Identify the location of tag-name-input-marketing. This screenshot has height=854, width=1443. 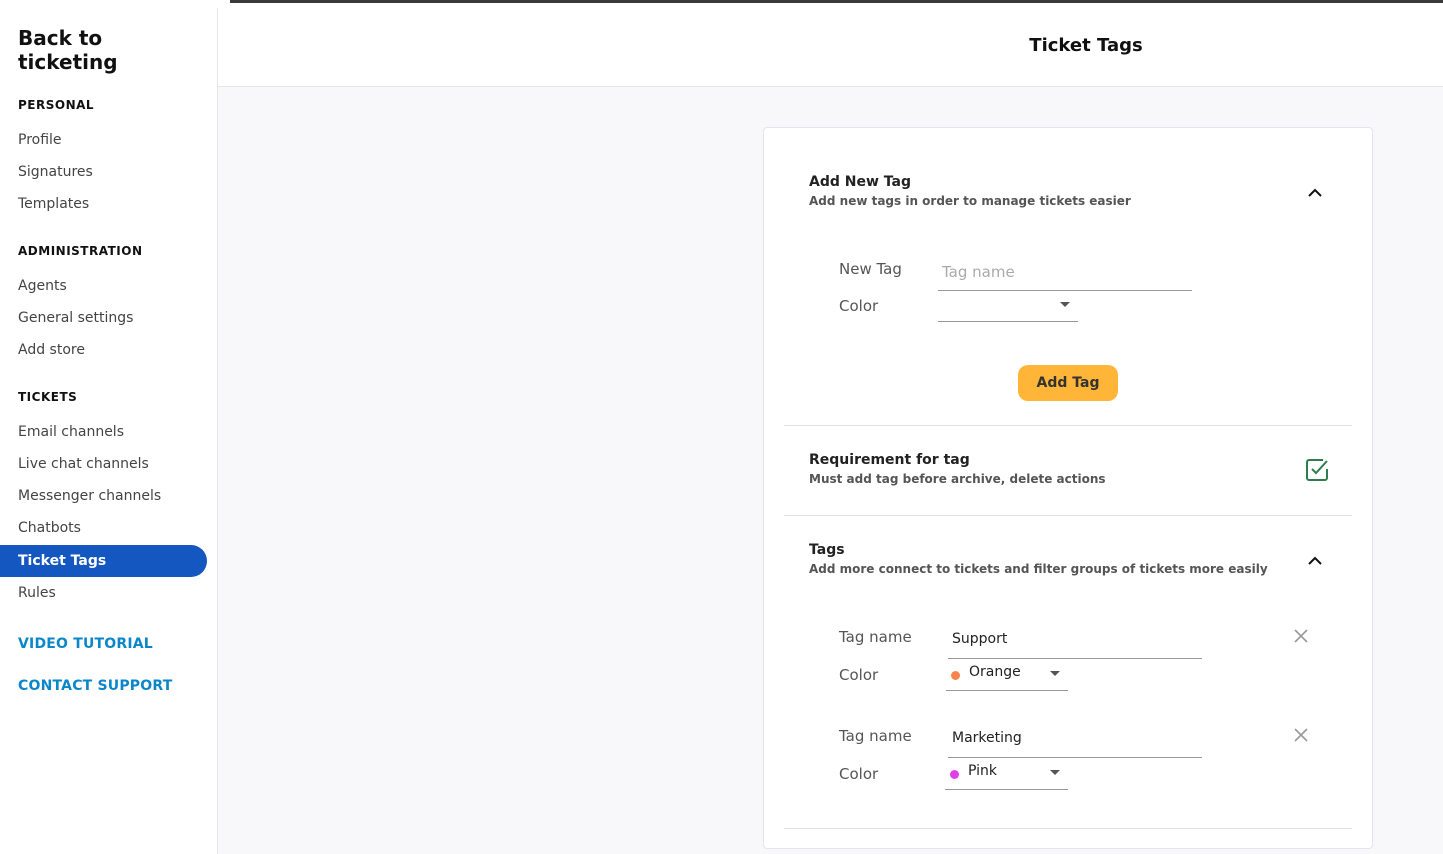
(1075, 742).